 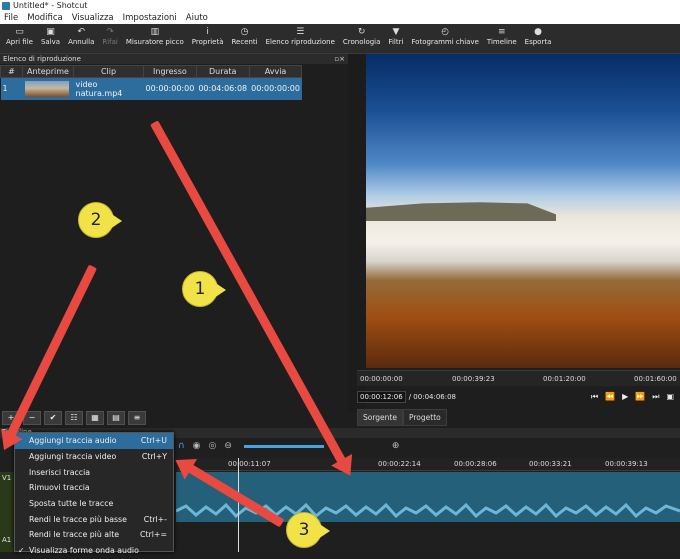 I want to click on recent-button: ◷ Recenti, so click(x=244, y=35).